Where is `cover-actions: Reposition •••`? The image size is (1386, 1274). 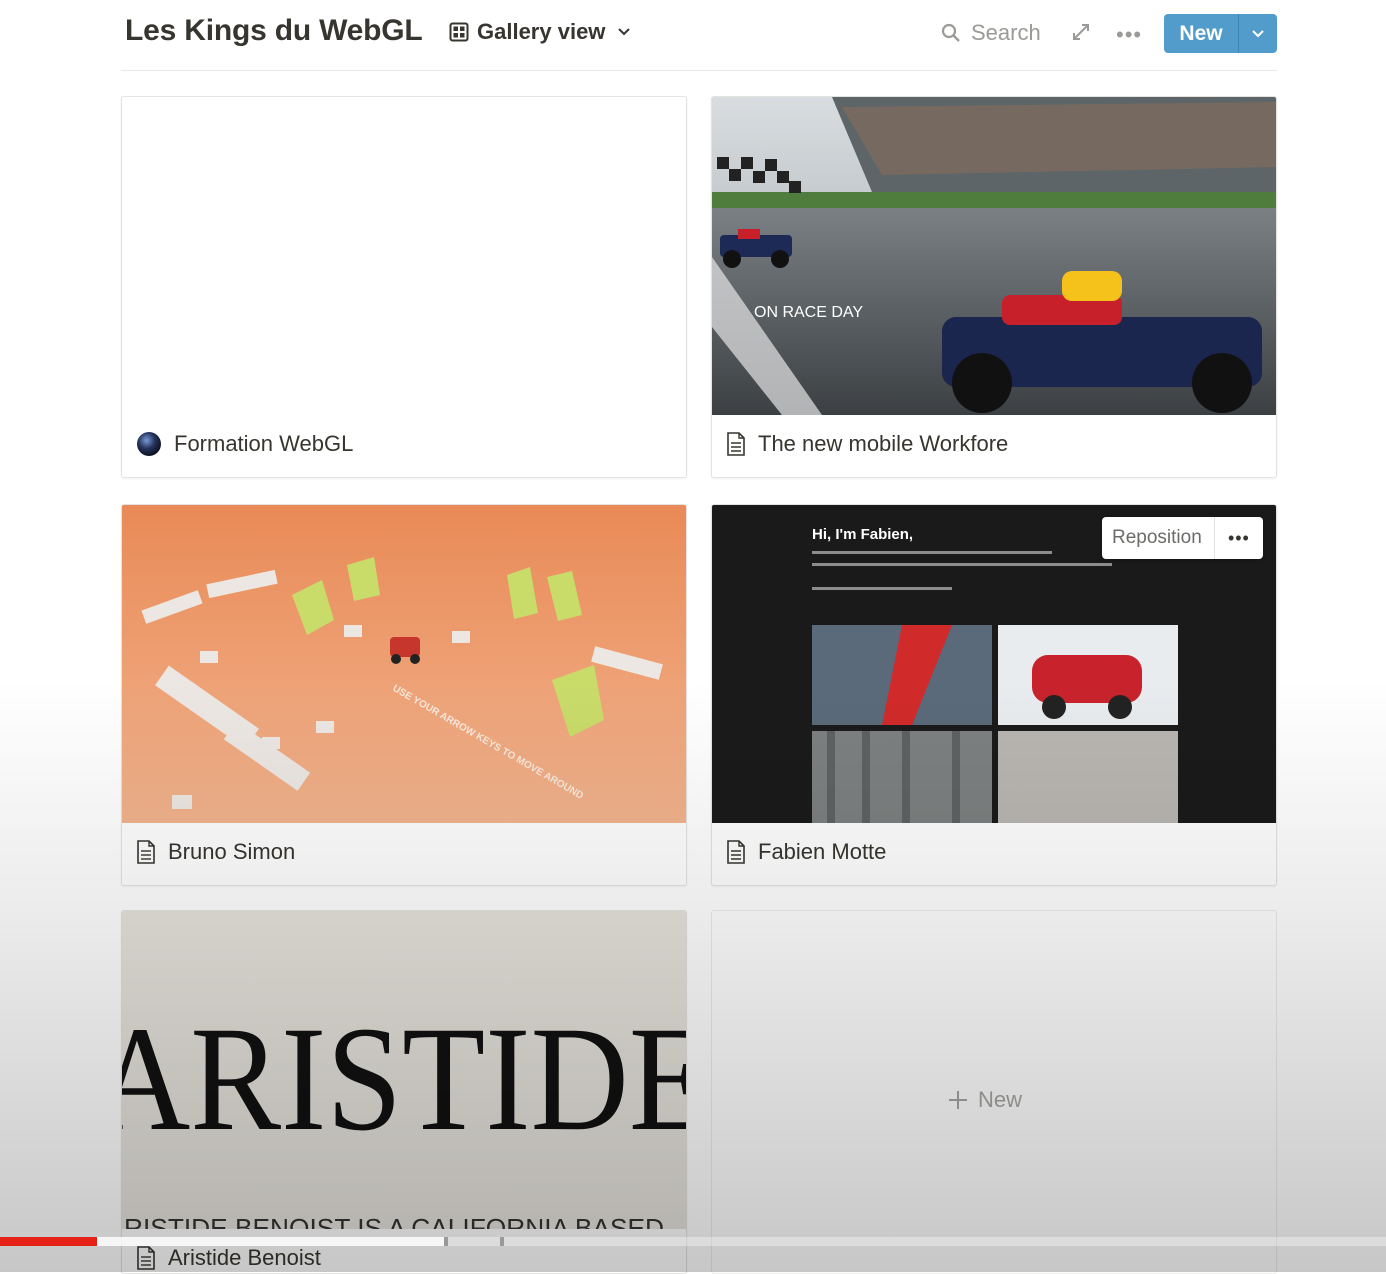
cover-actions: Reposition ••• is located at coordinates (1182, 538).